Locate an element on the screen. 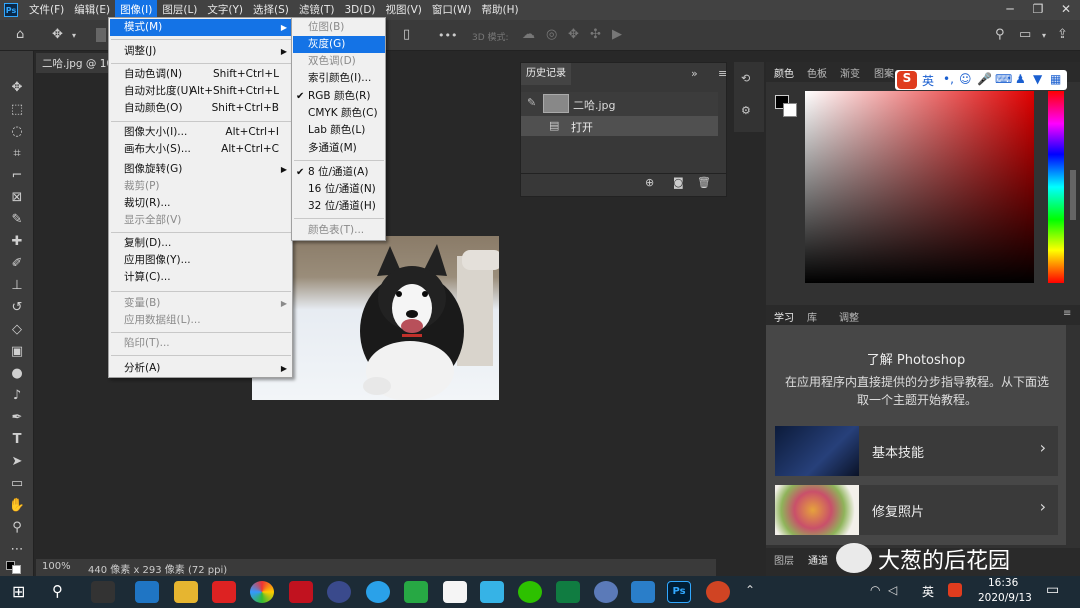 The height and width of the screenshot is (608, 1080). new-document-from-state-icon: ⊕ is located at coordinates (649, 182).